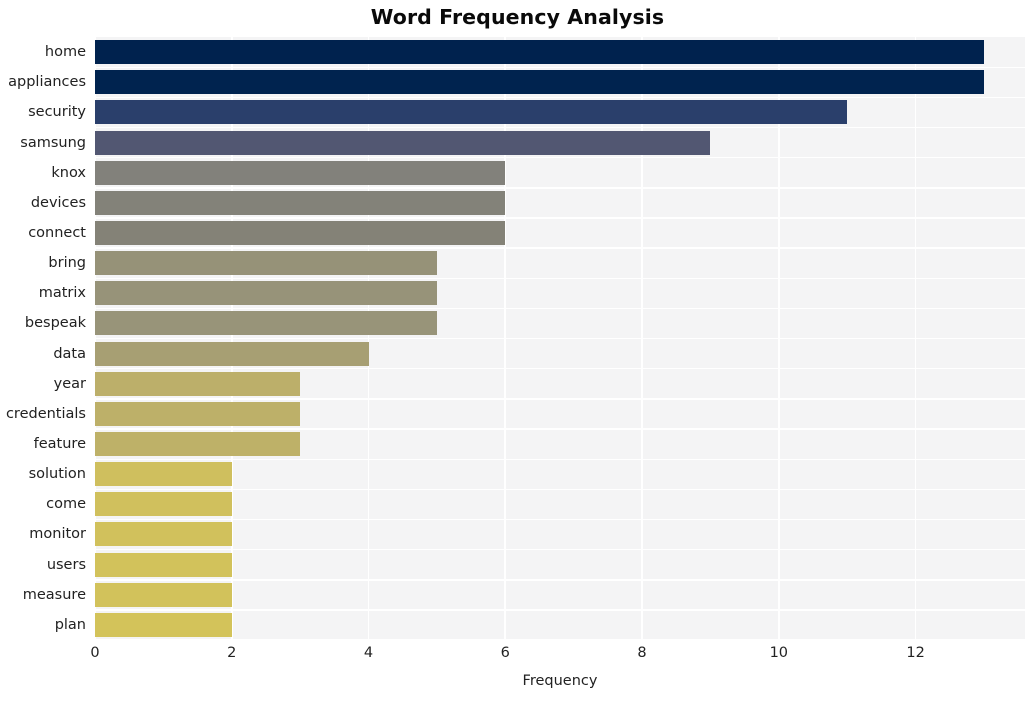 This screenshot has height=701, width=1035. I want to click on y-tick-label: come, so click(66, 504).